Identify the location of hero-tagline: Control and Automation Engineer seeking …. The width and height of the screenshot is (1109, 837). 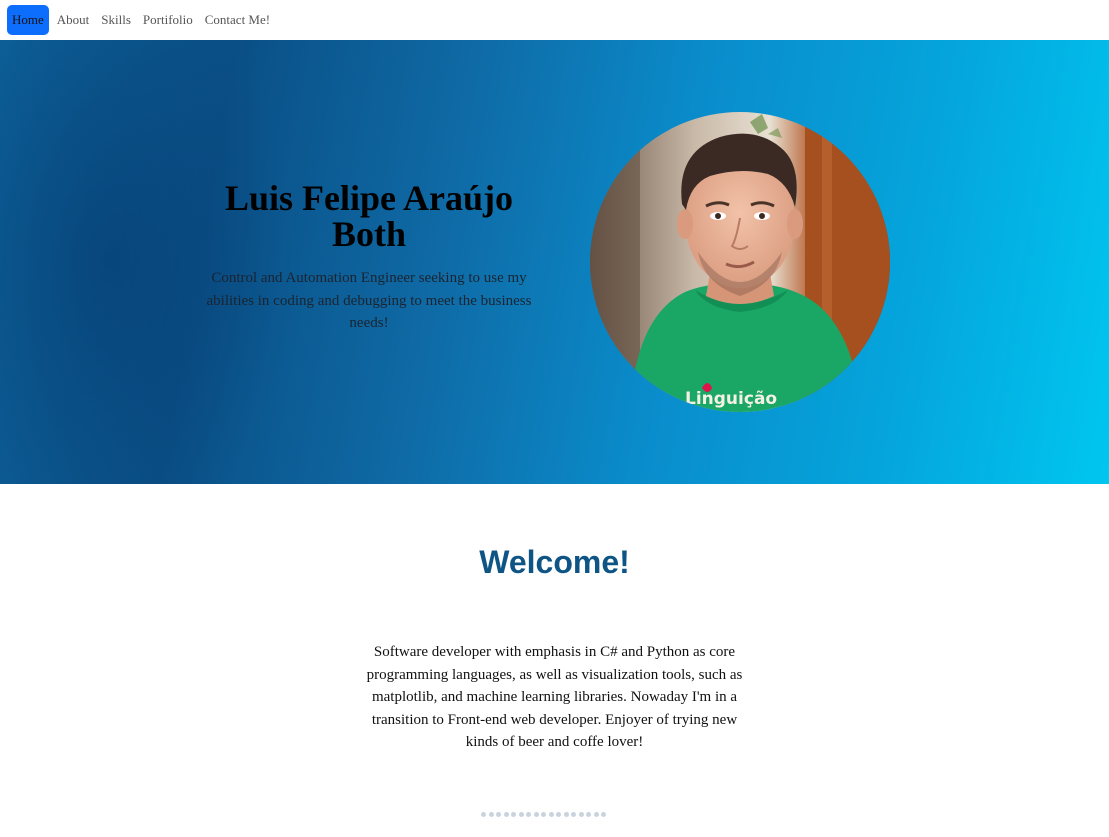
(369, 300).